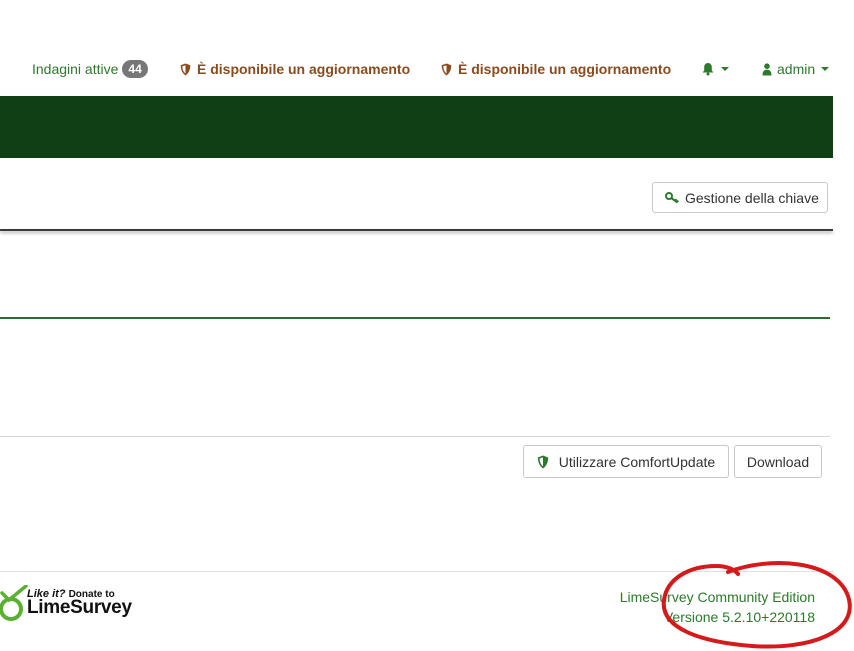  Describe the element at coordinates (767, 69) in the screenshot. I see `user-icon` at that location.